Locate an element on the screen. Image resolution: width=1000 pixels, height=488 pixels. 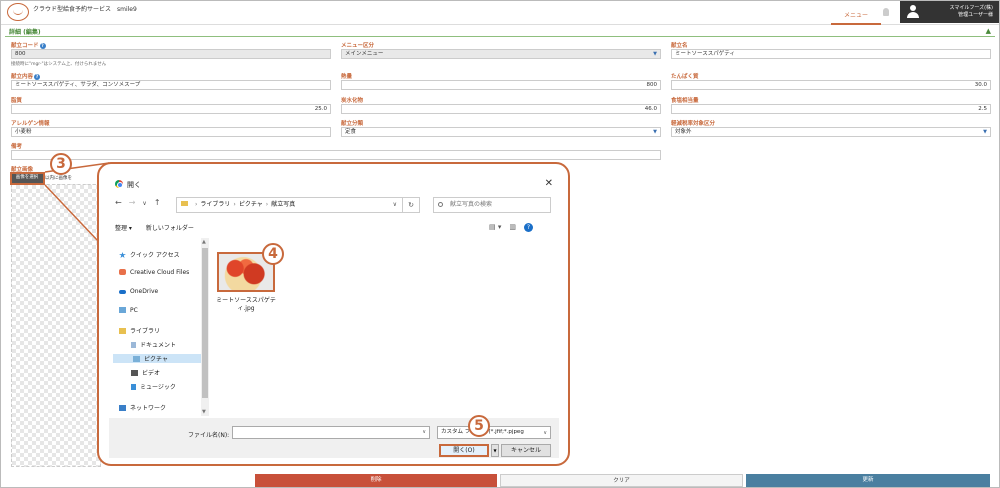
search-icon is located at coordinates (440, 204).